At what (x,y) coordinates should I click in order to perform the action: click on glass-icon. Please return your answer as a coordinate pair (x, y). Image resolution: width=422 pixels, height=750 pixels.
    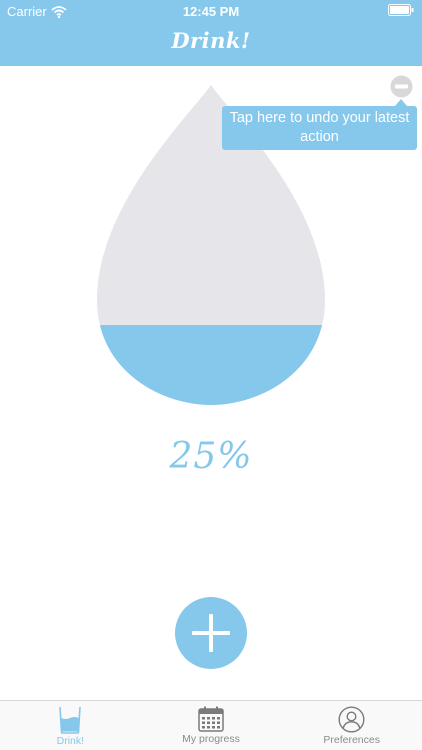
    Looking at the image, I should click on (70, 720).